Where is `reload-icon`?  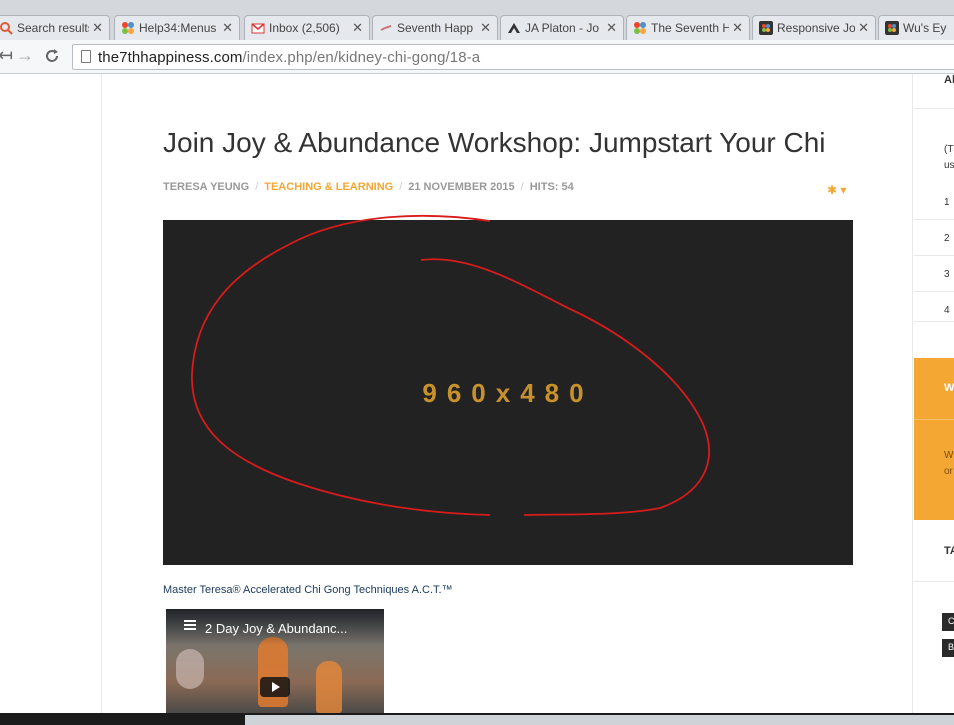
reload-icon is located at coordinates (52, 56).